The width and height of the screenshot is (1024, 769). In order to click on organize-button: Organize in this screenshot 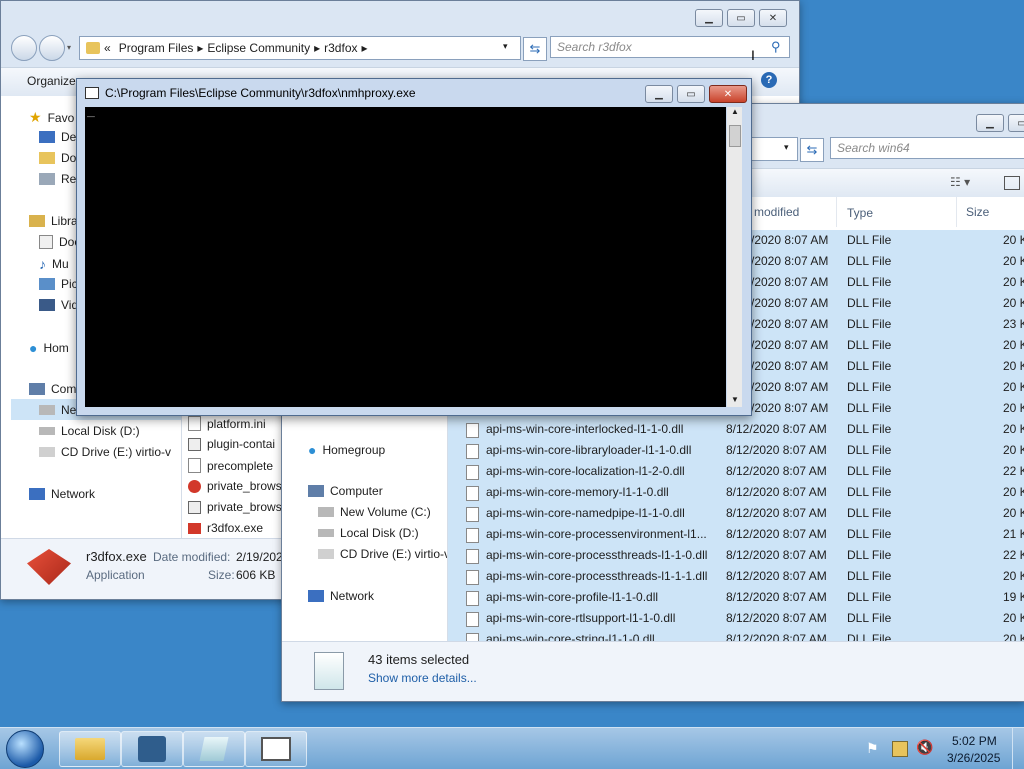, I will do `click(51, 81)`.